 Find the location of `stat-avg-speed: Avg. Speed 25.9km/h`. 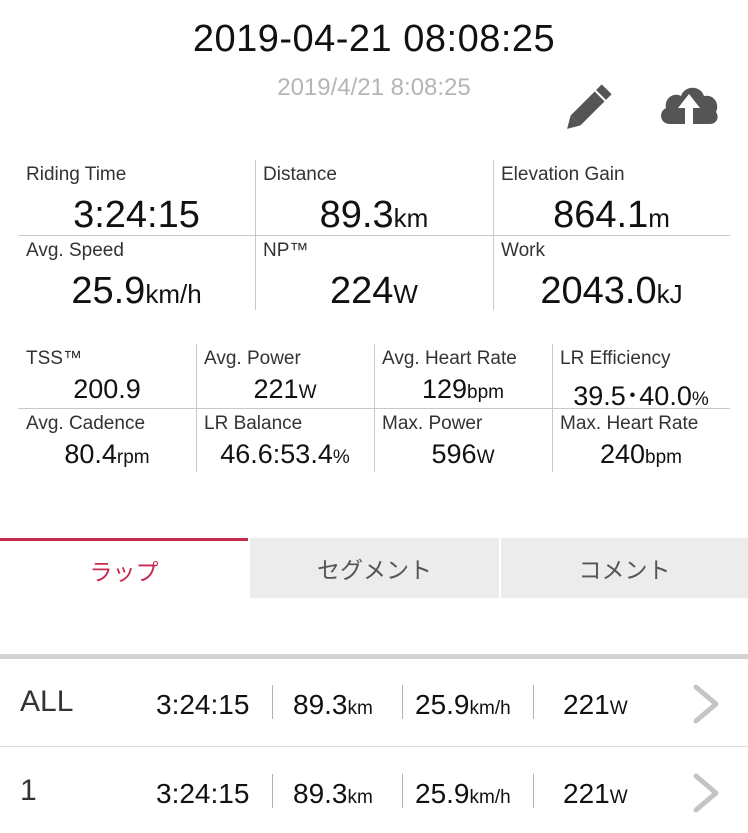

stat-avg-speed: Avg. Speed 25.9km/h is located at coordinates (136, 274).